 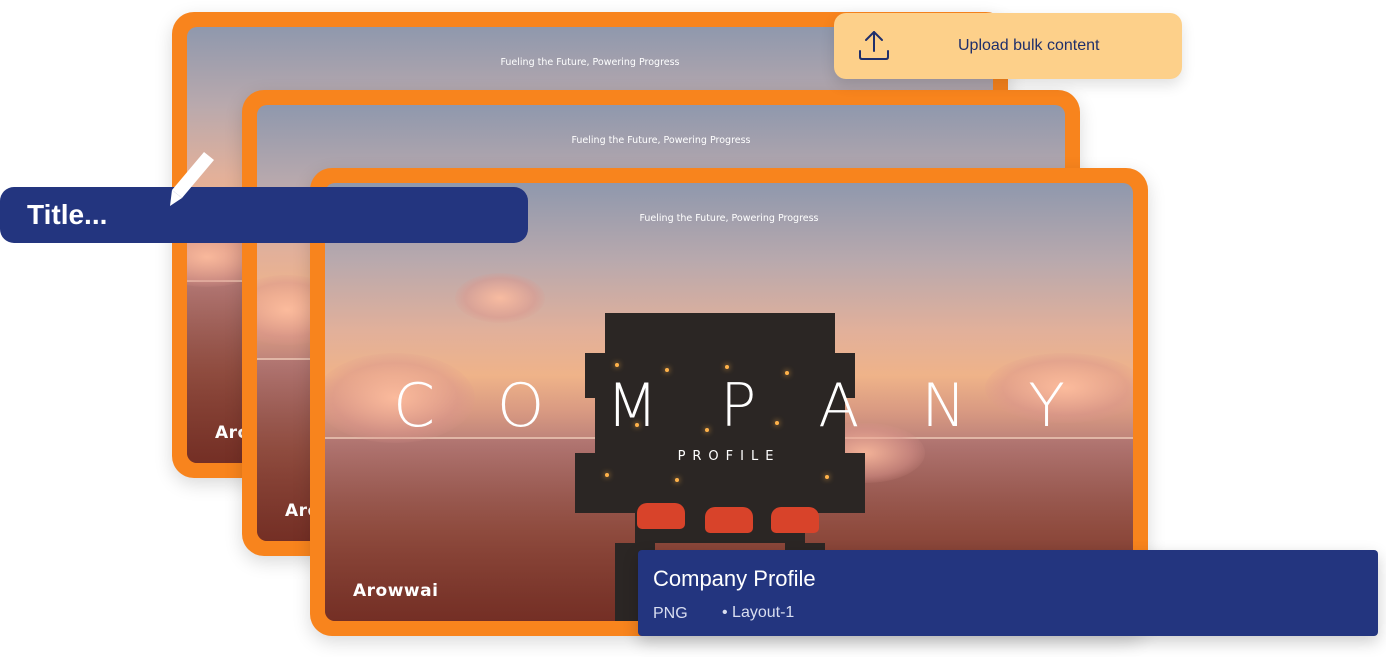 I want to click on headline-letter: O, so click(x=521, y=406).